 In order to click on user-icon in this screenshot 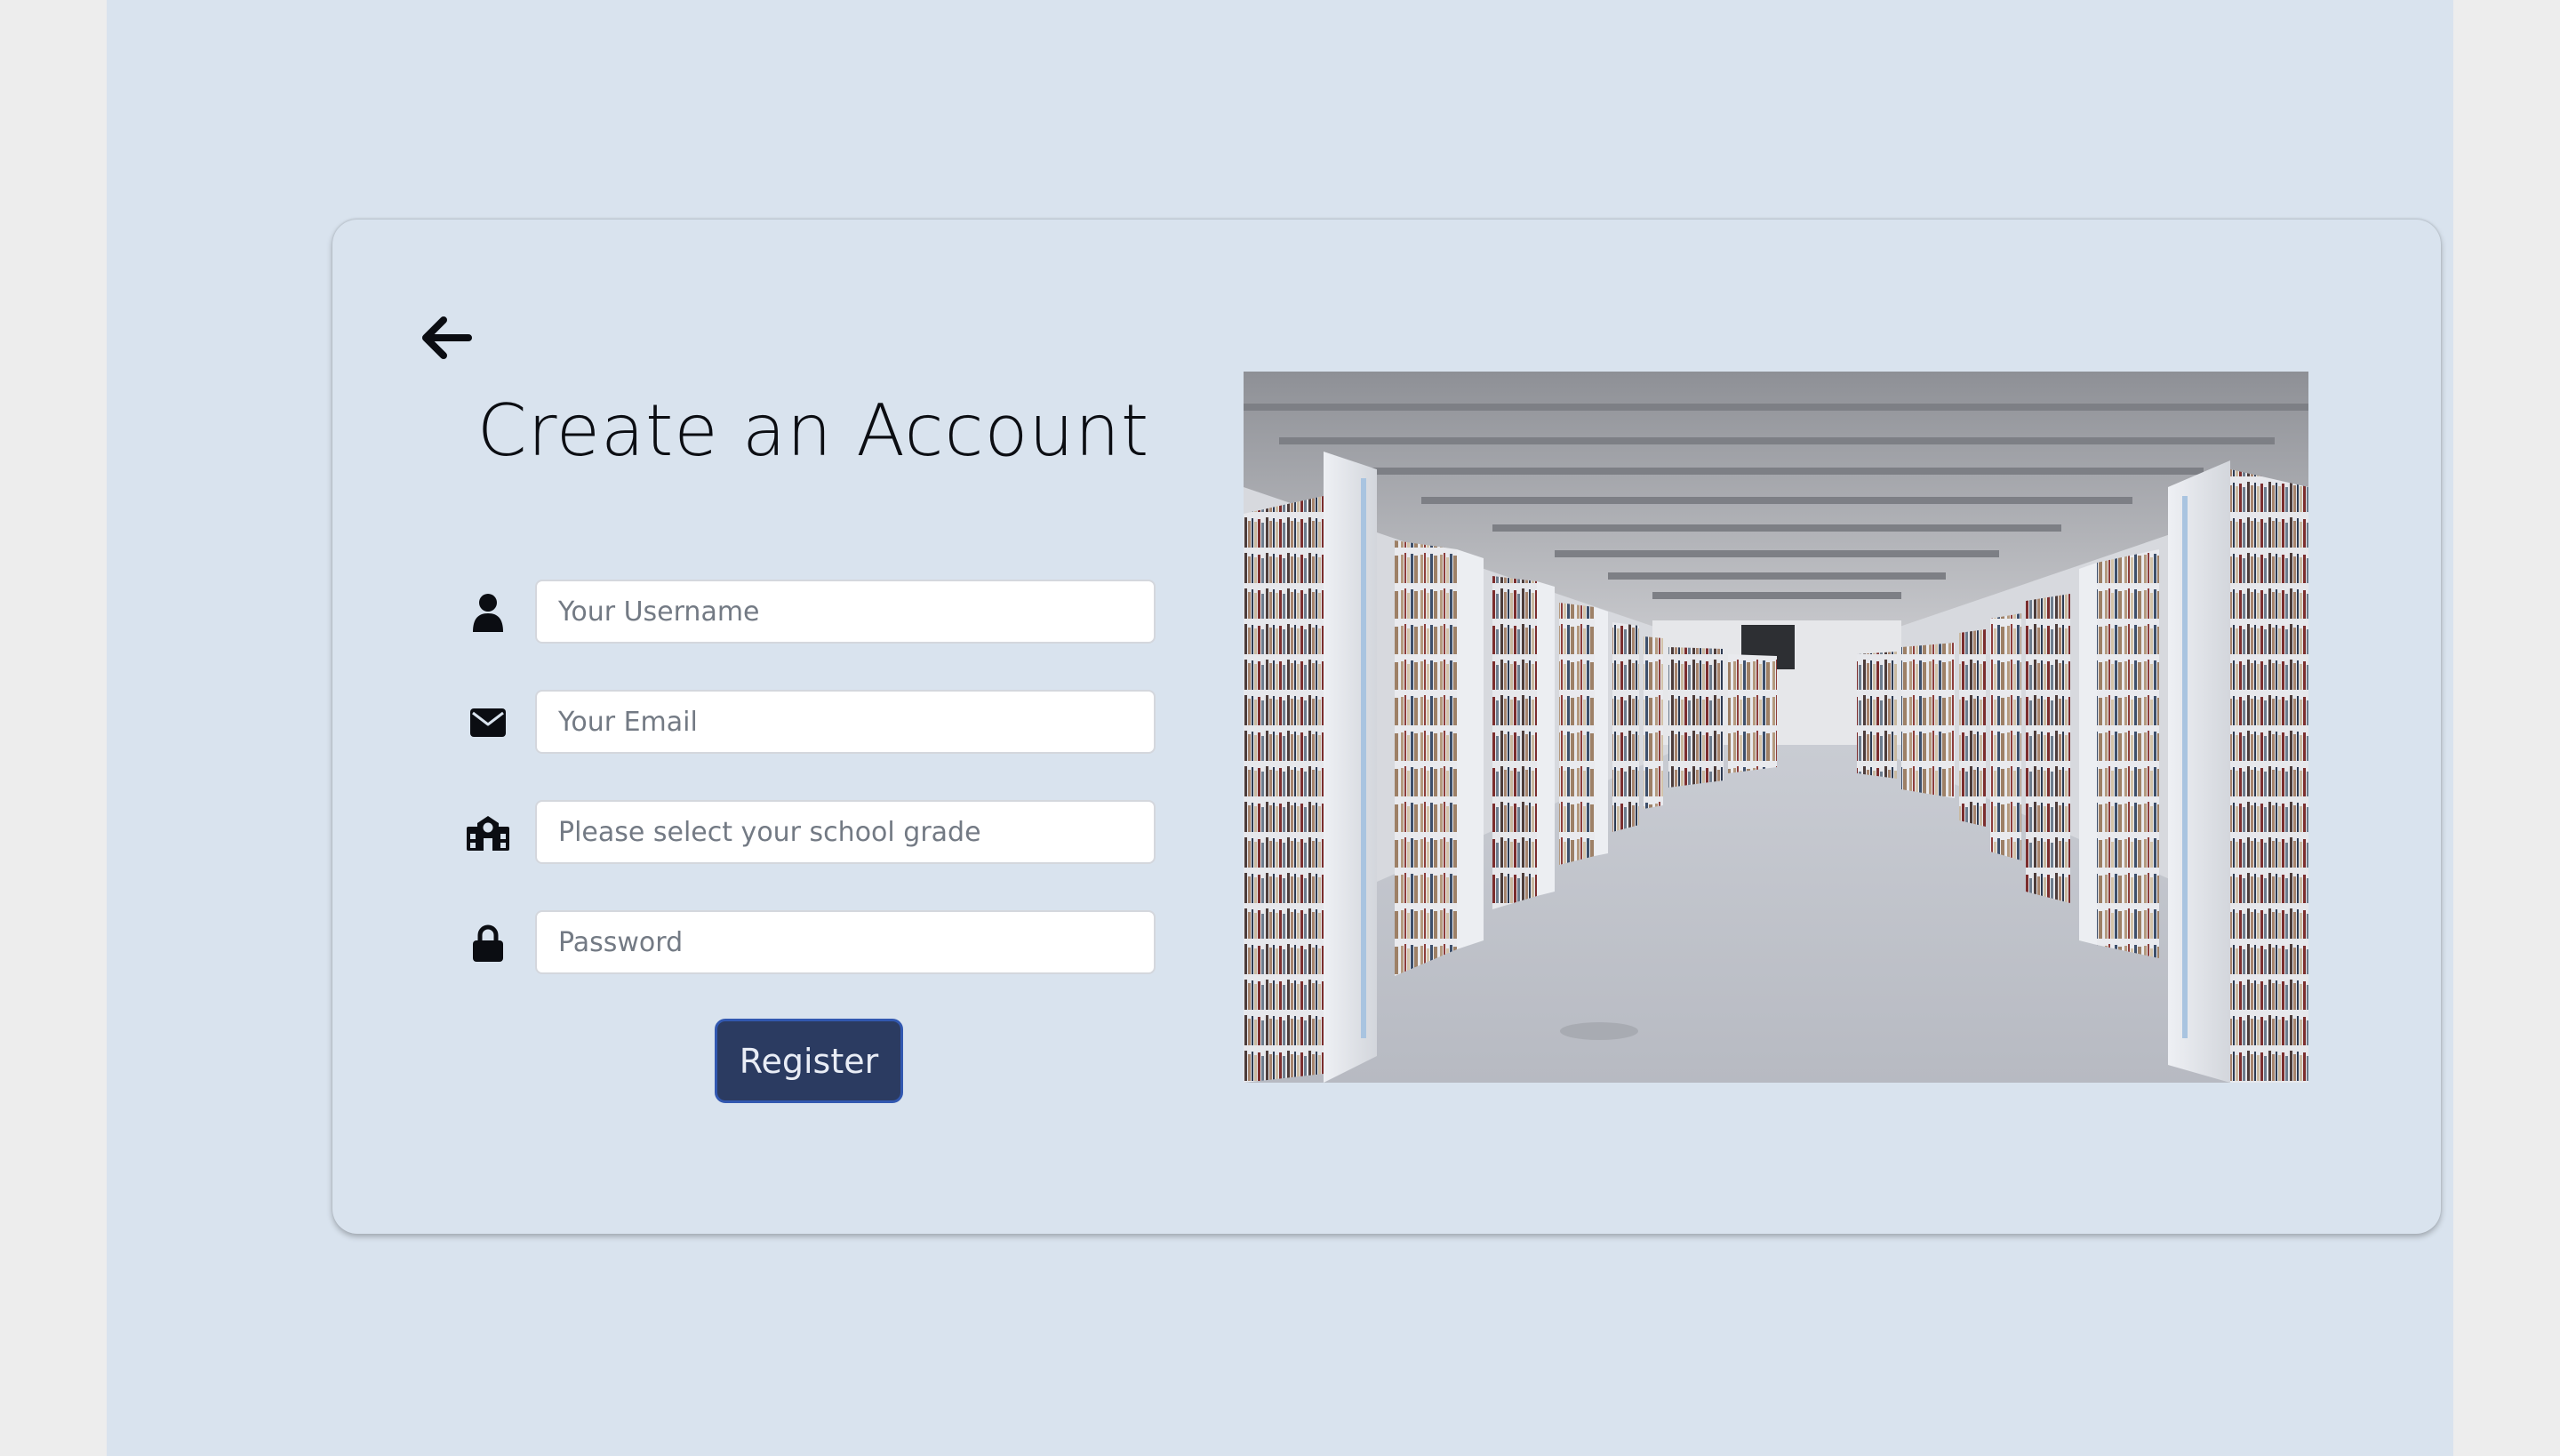, I will do `click(488, 612)`.